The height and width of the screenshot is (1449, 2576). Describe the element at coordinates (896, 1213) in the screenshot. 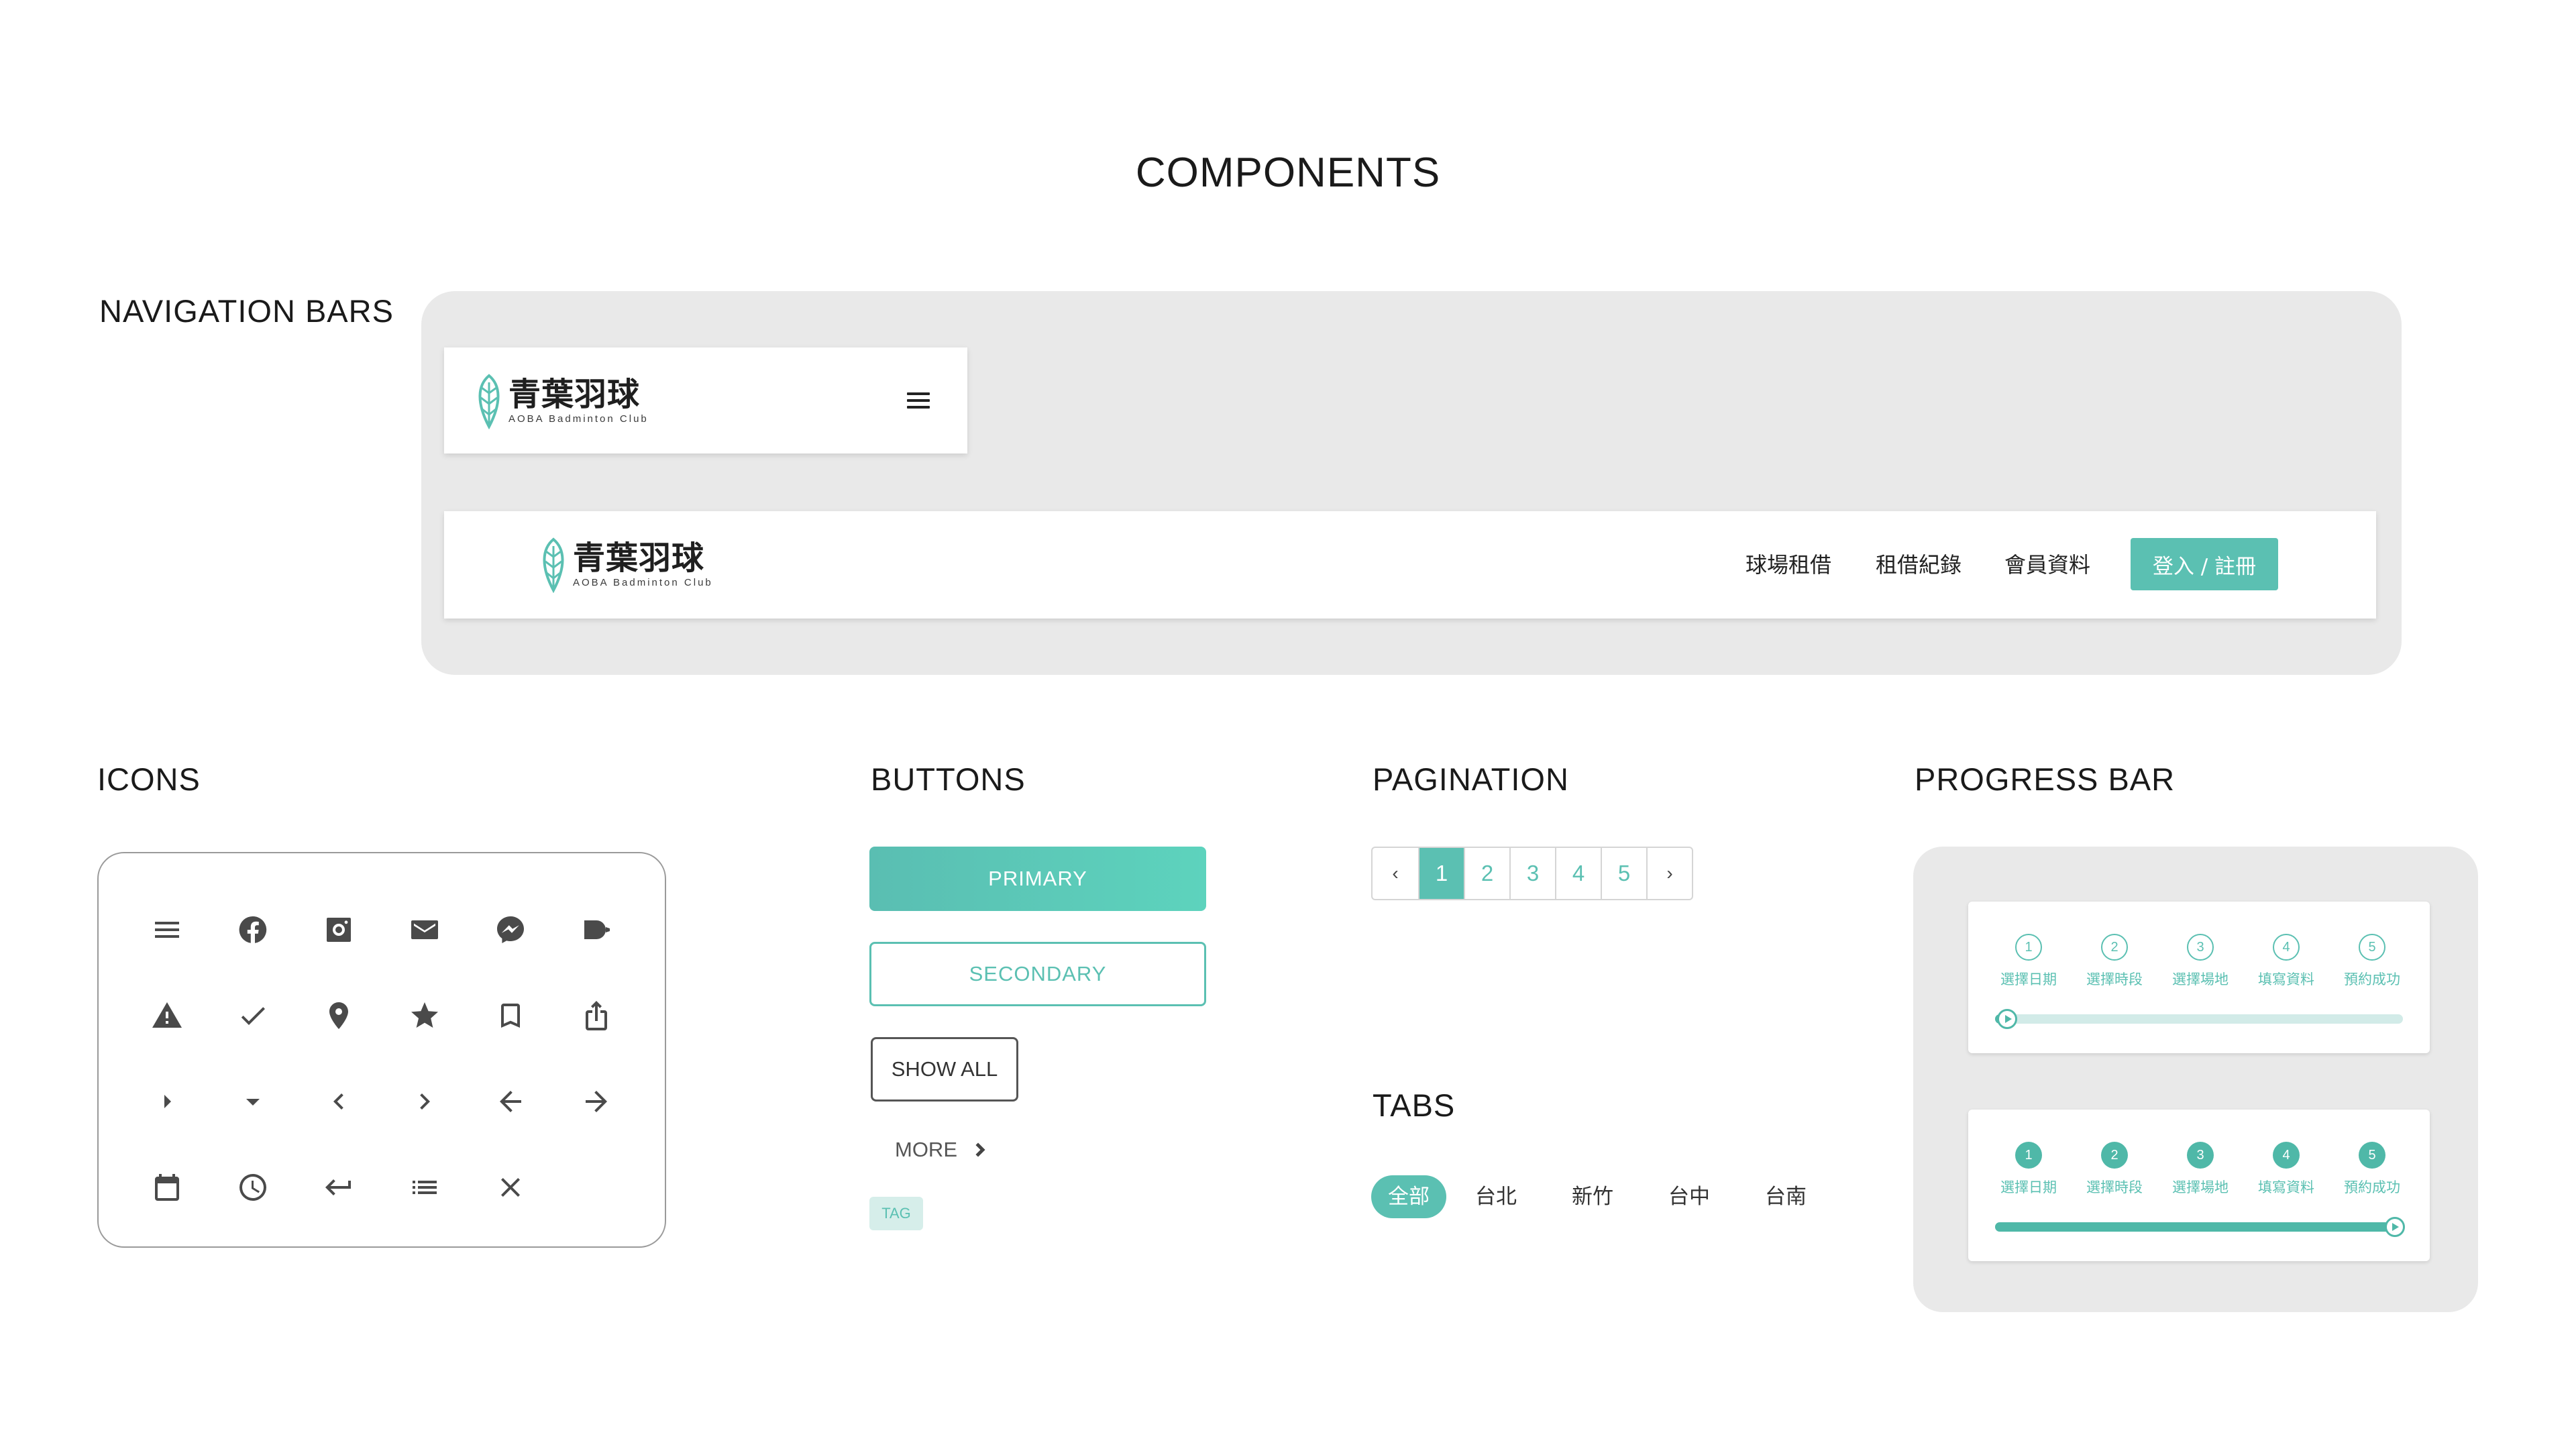

I see `tag-chip: TAG` at that location.